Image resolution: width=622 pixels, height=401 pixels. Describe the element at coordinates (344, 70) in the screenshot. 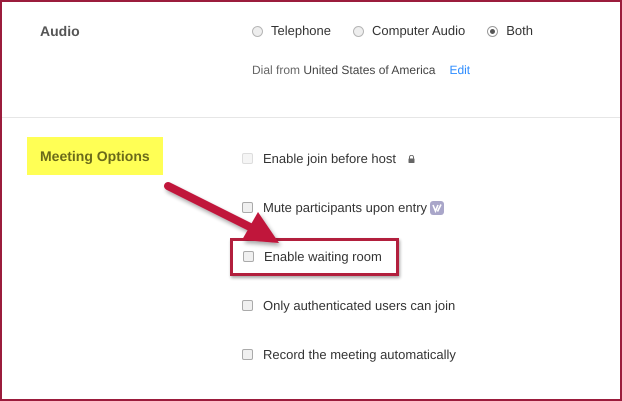

I see `dial-from-text: Dial from United States of America` at that location.